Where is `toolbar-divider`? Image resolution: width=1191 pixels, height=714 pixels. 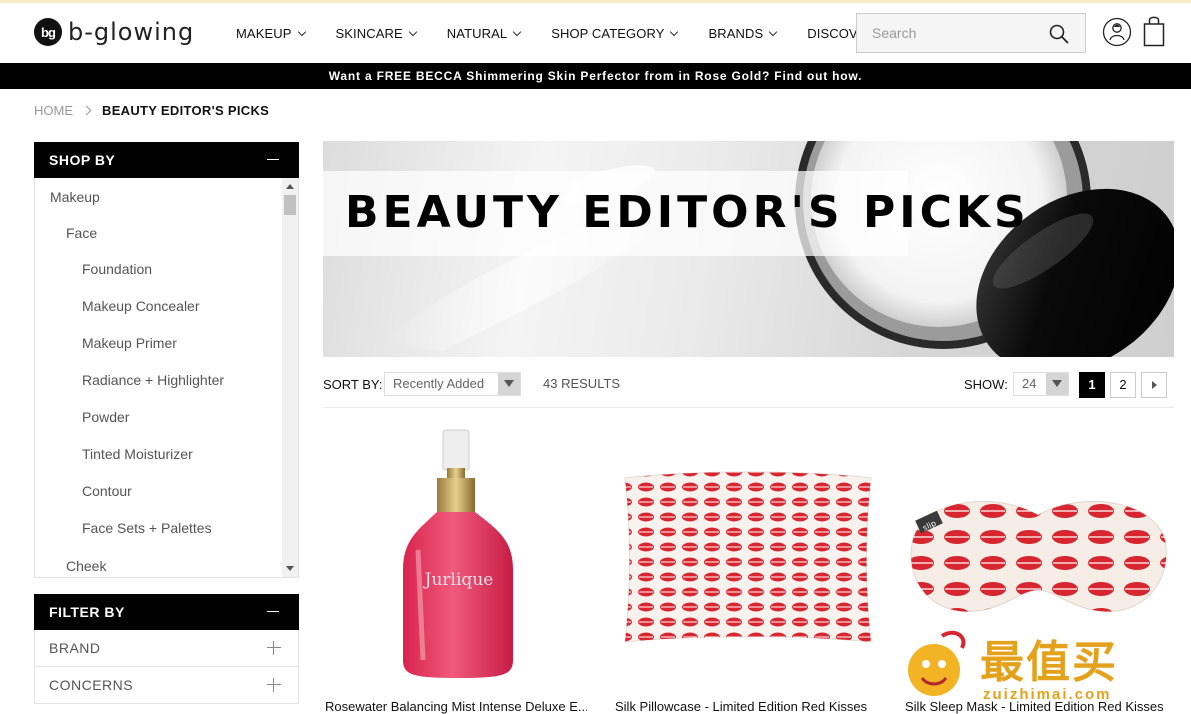
toolbar-divider is located at coordinates (748, 407).